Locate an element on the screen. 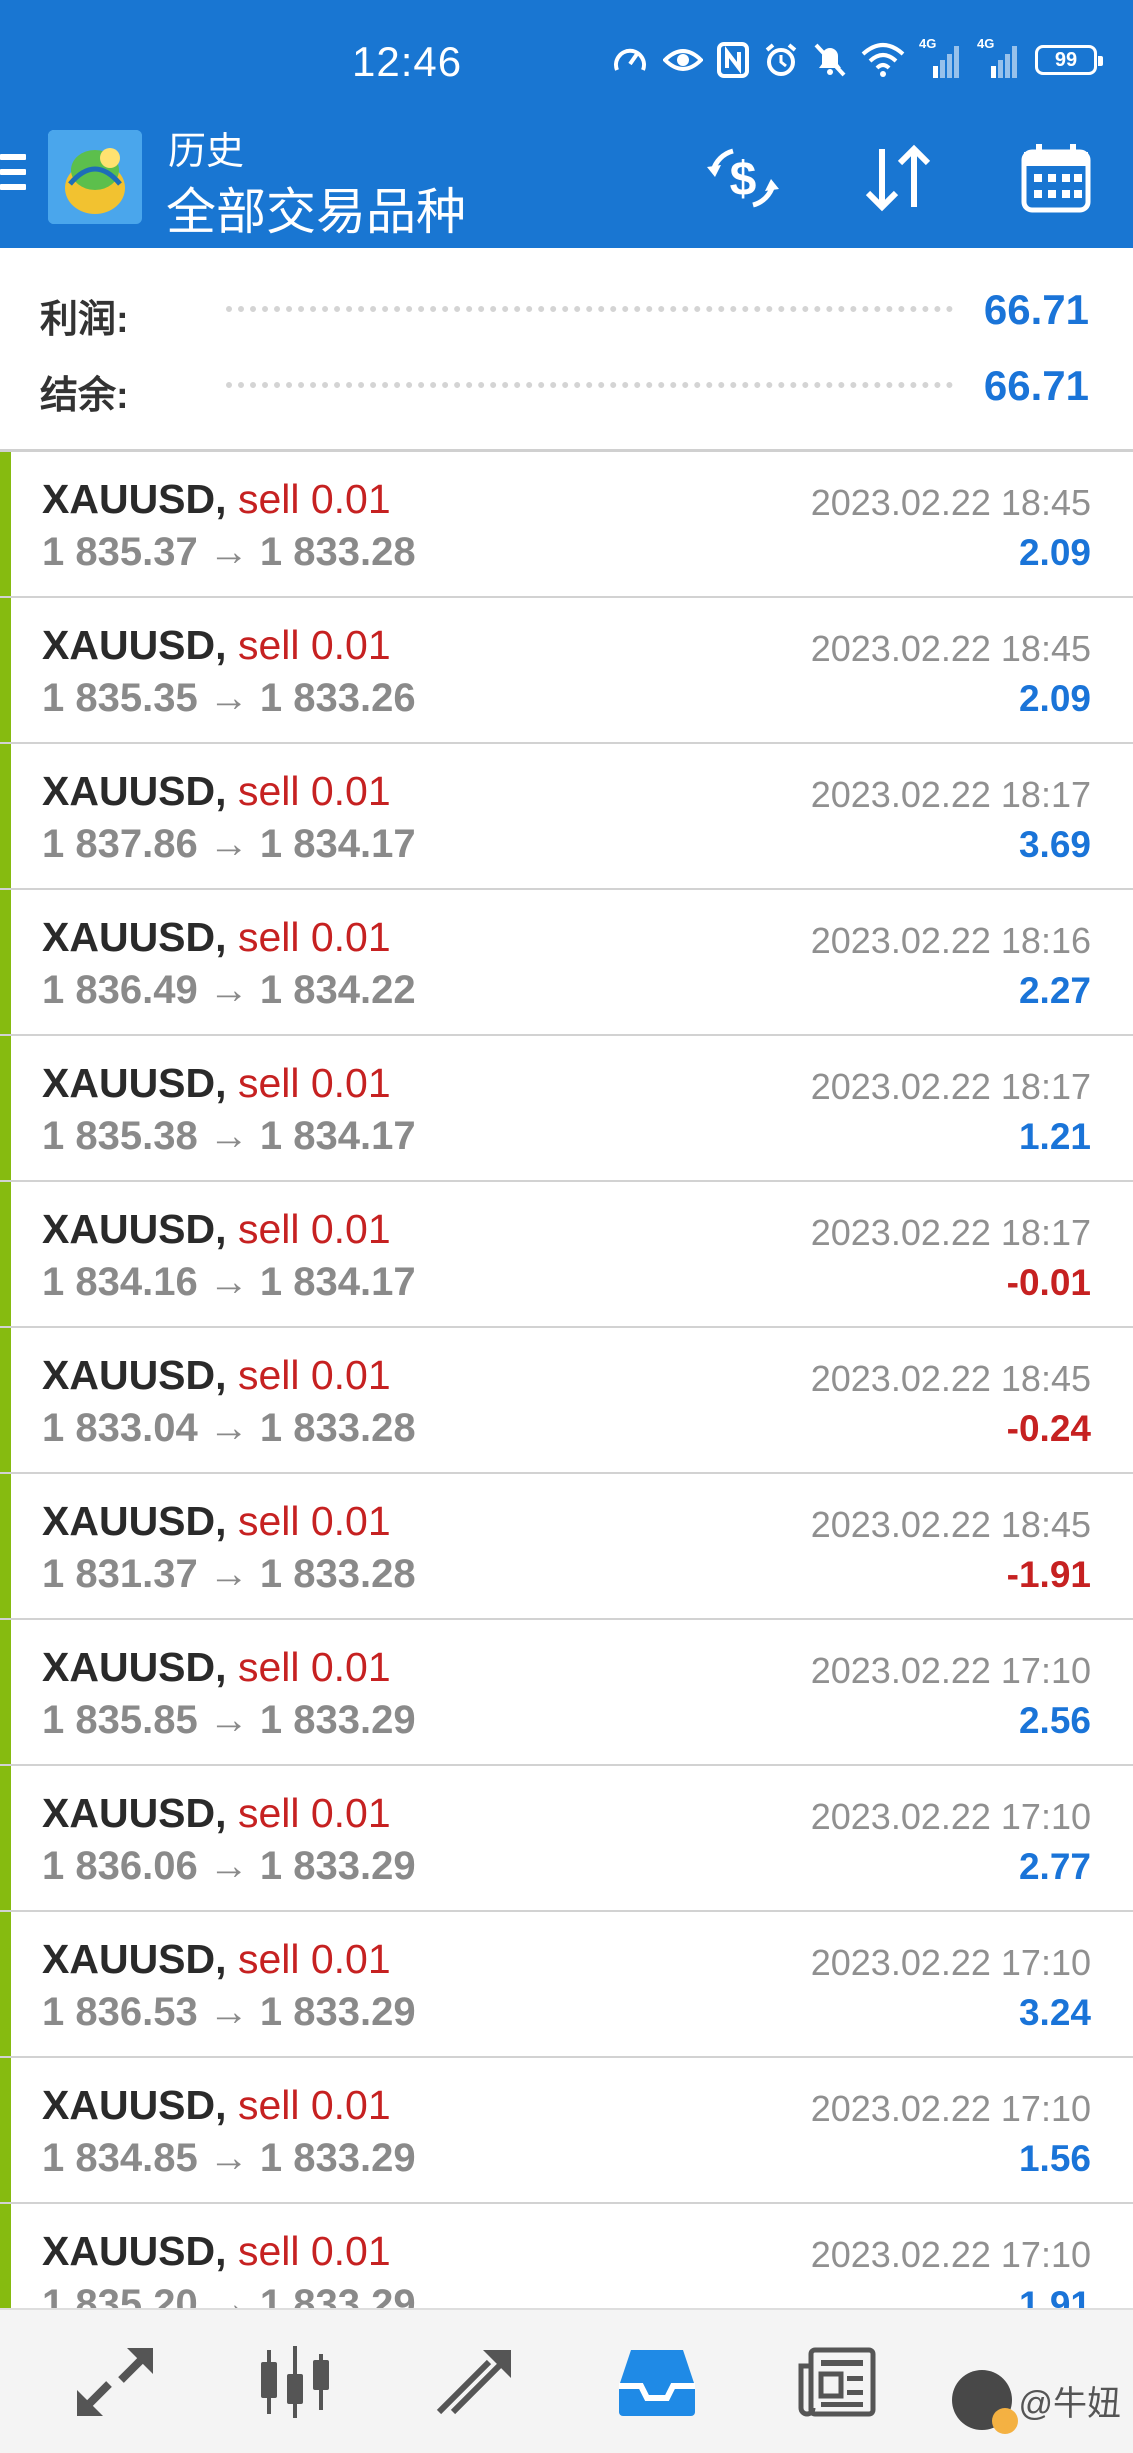 This screenshot has height=2453, width=1133. trade-prices: 1 834.16 → 1 834.17 is located at coordinates (229, 1282).